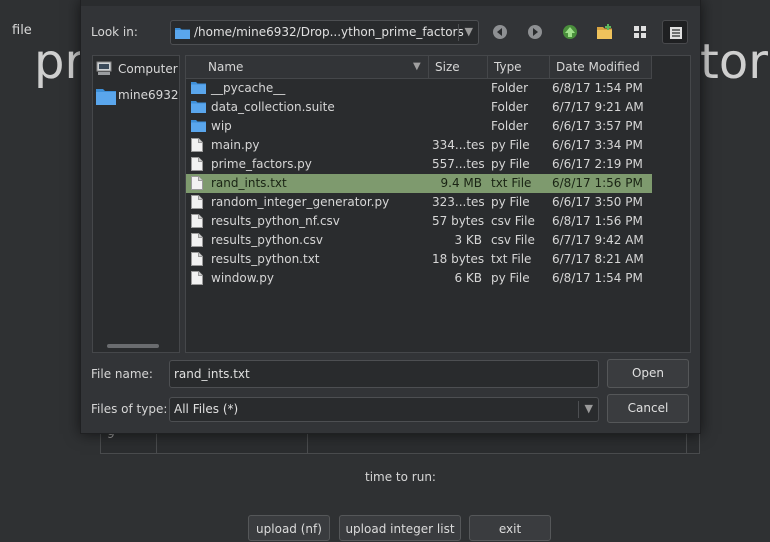 The height and width of the screenshot is (542, 770). I want to click on file-date-cell: 6/6/17 2:19 PM, so click(597, 164).